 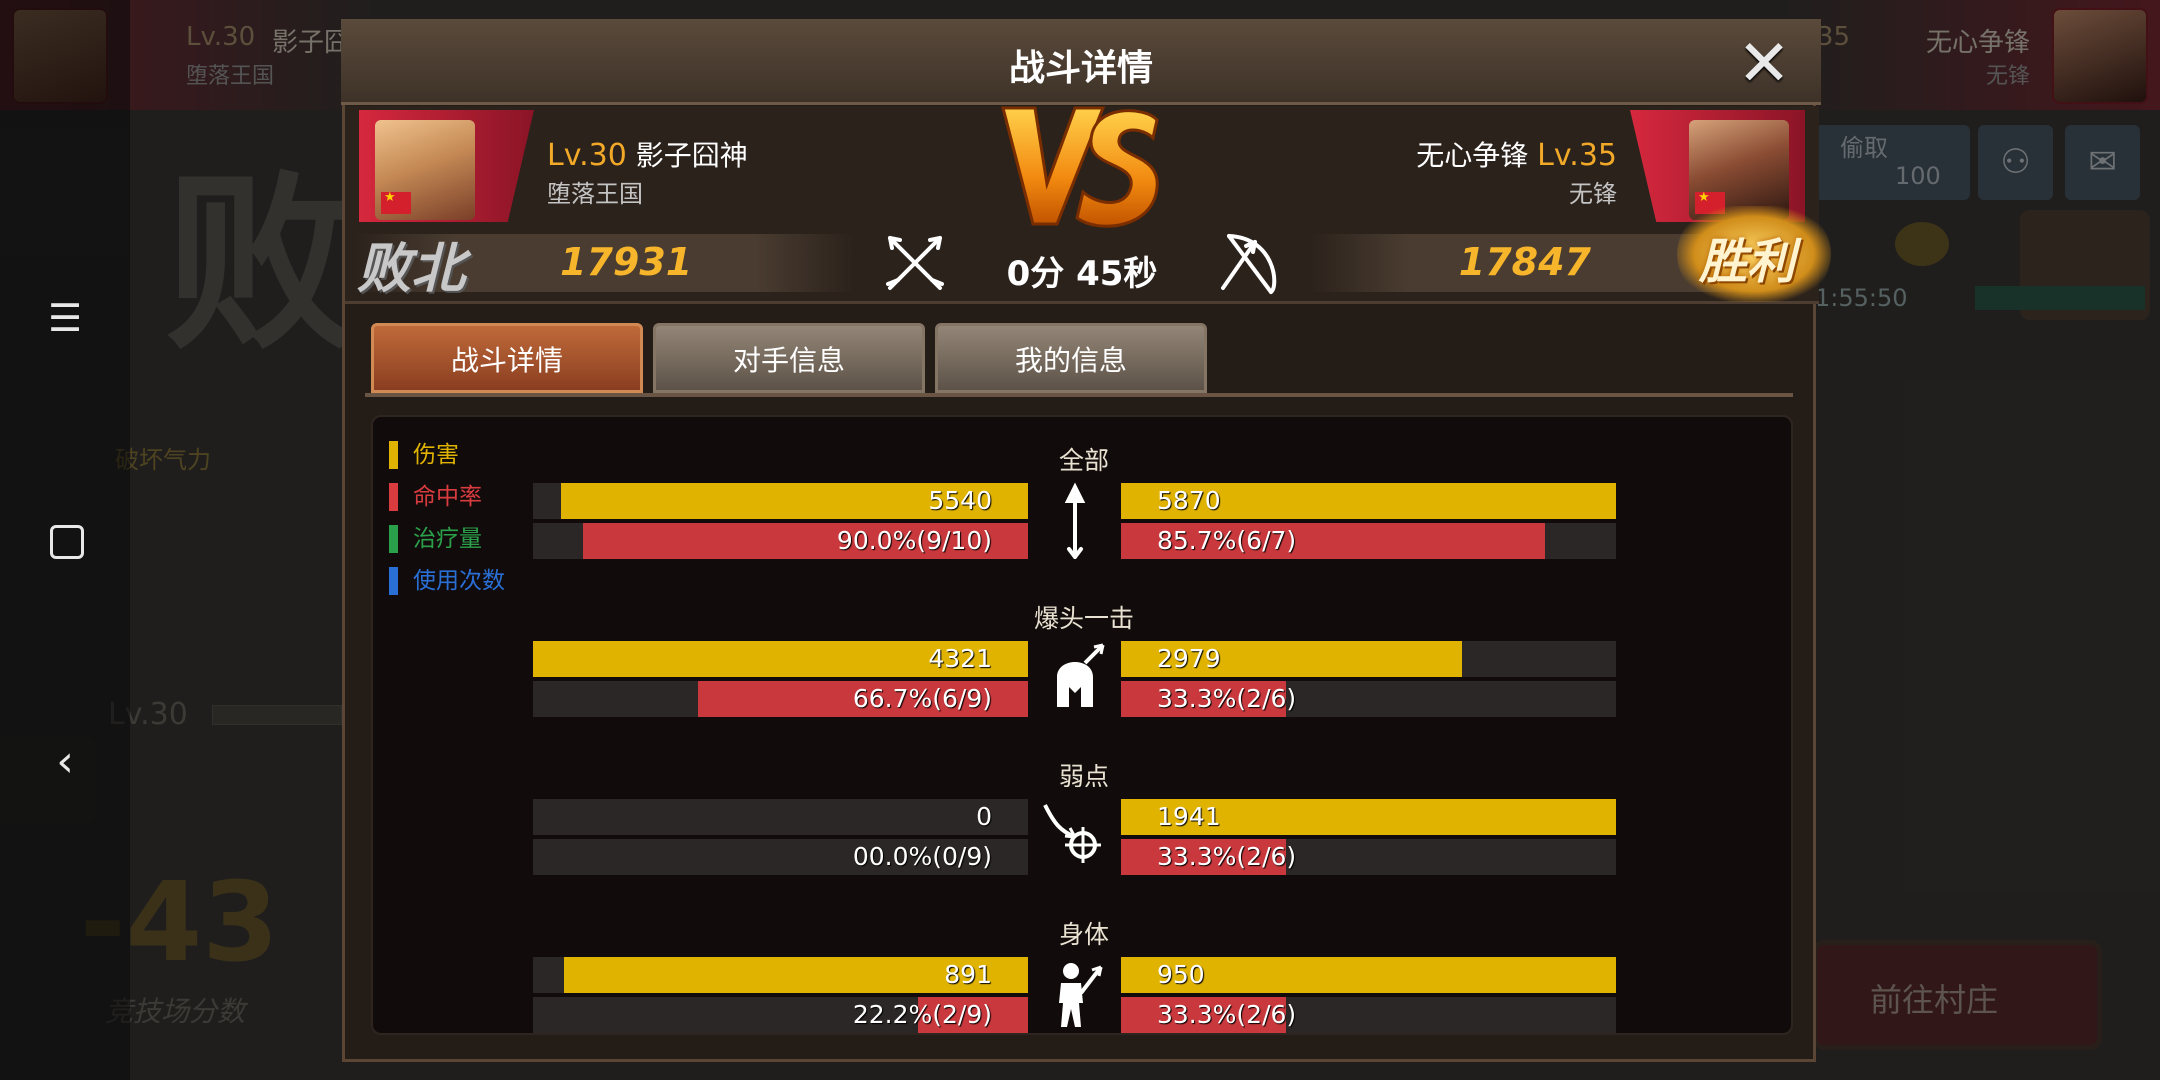 What do you see at coordinates (922, 1014) in the screenshot?
I see `left-hit-rate-value: 22.2%(2/9)` at bounding box center [922, 1014].